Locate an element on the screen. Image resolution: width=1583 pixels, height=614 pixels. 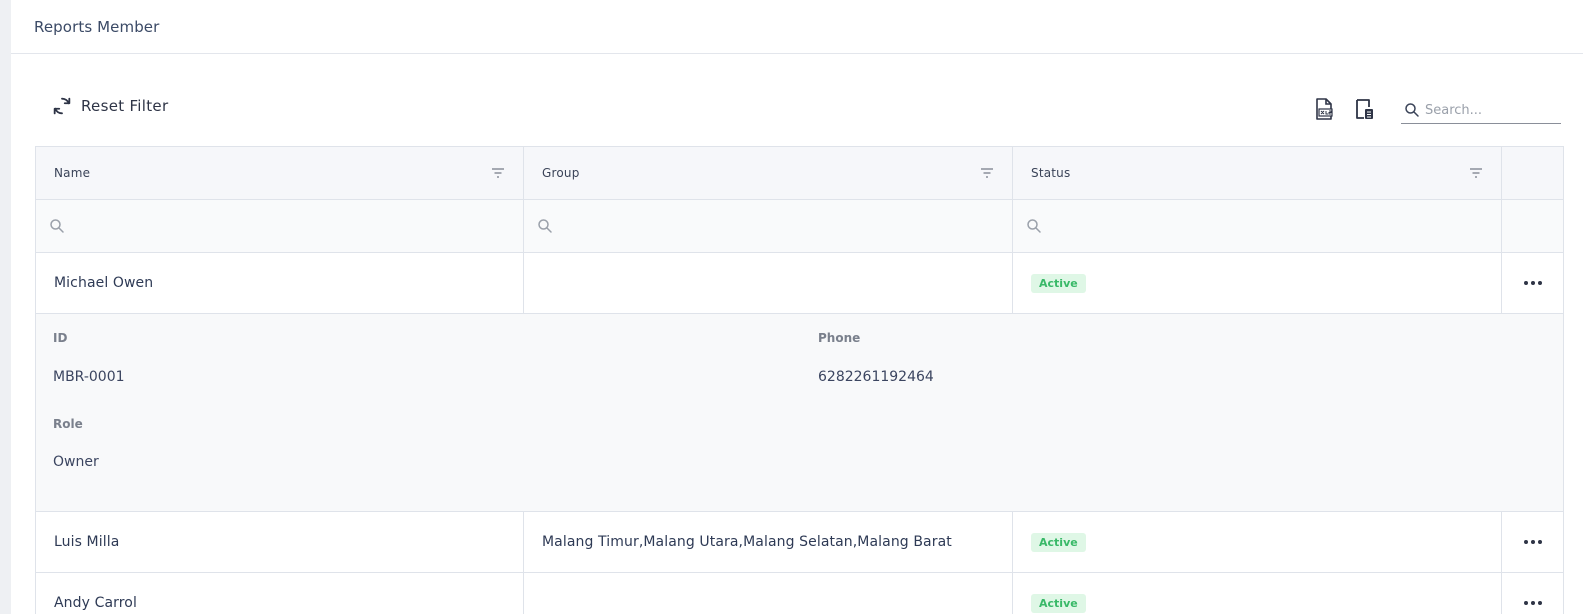
file-export-icon is located at coordinates (1364, 109).